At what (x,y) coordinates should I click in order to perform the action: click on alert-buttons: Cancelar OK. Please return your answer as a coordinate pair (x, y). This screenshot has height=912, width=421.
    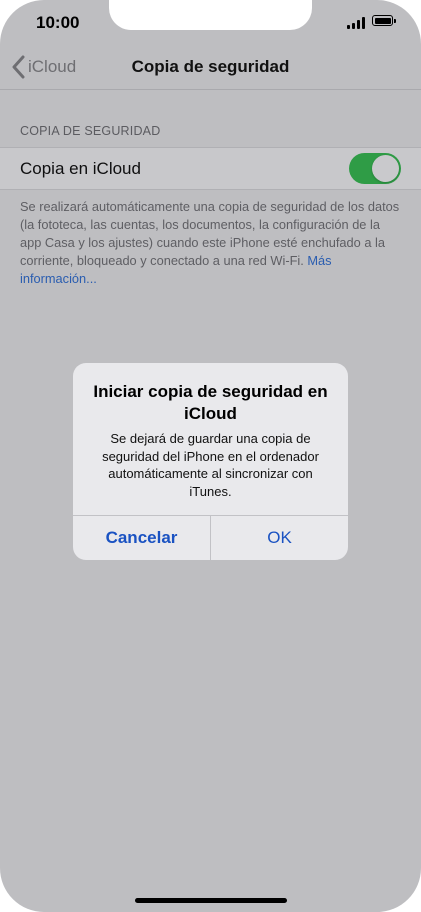
    Looking at the image, I should click on (210, 537).